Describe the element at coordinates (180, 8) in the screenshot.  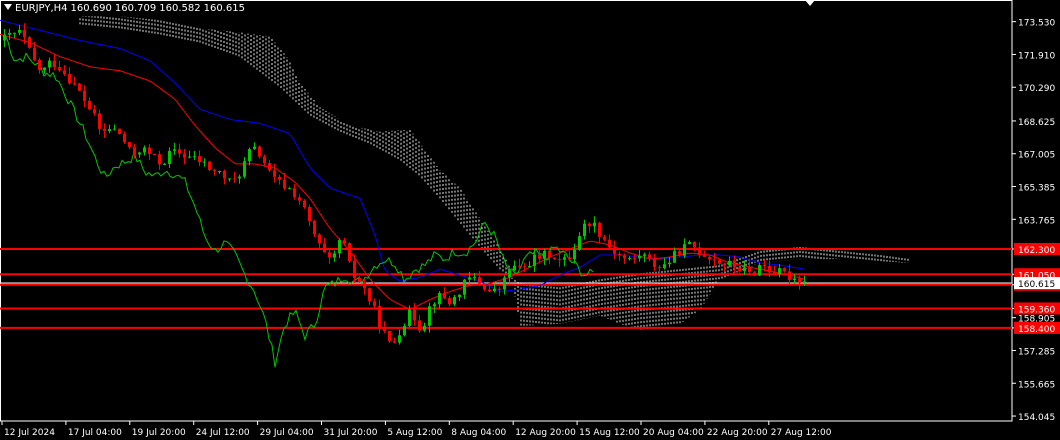
I see `low-value: 160.582` at that location.